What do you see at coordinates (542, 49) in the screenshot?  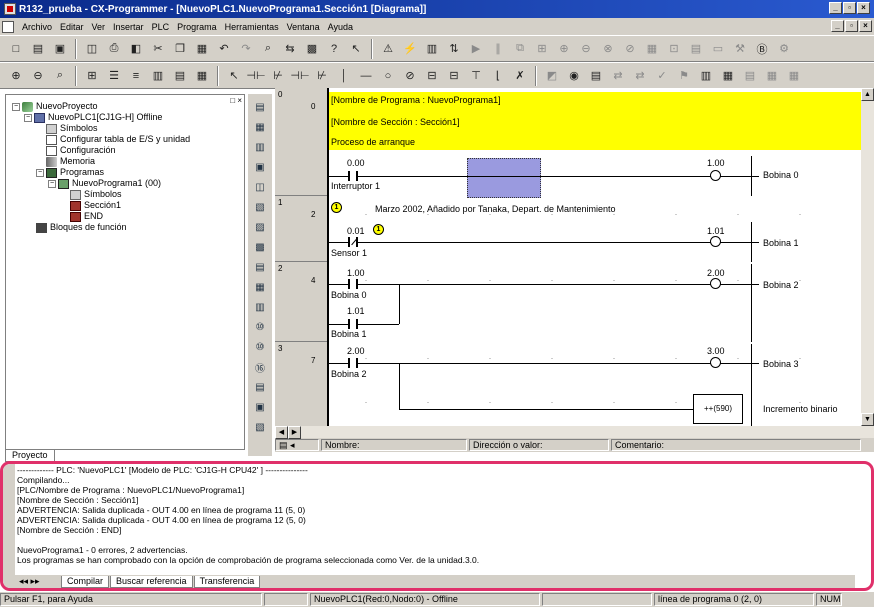 I see `differential-monitor-icon: ⊞` at bounding box center [542, 49].